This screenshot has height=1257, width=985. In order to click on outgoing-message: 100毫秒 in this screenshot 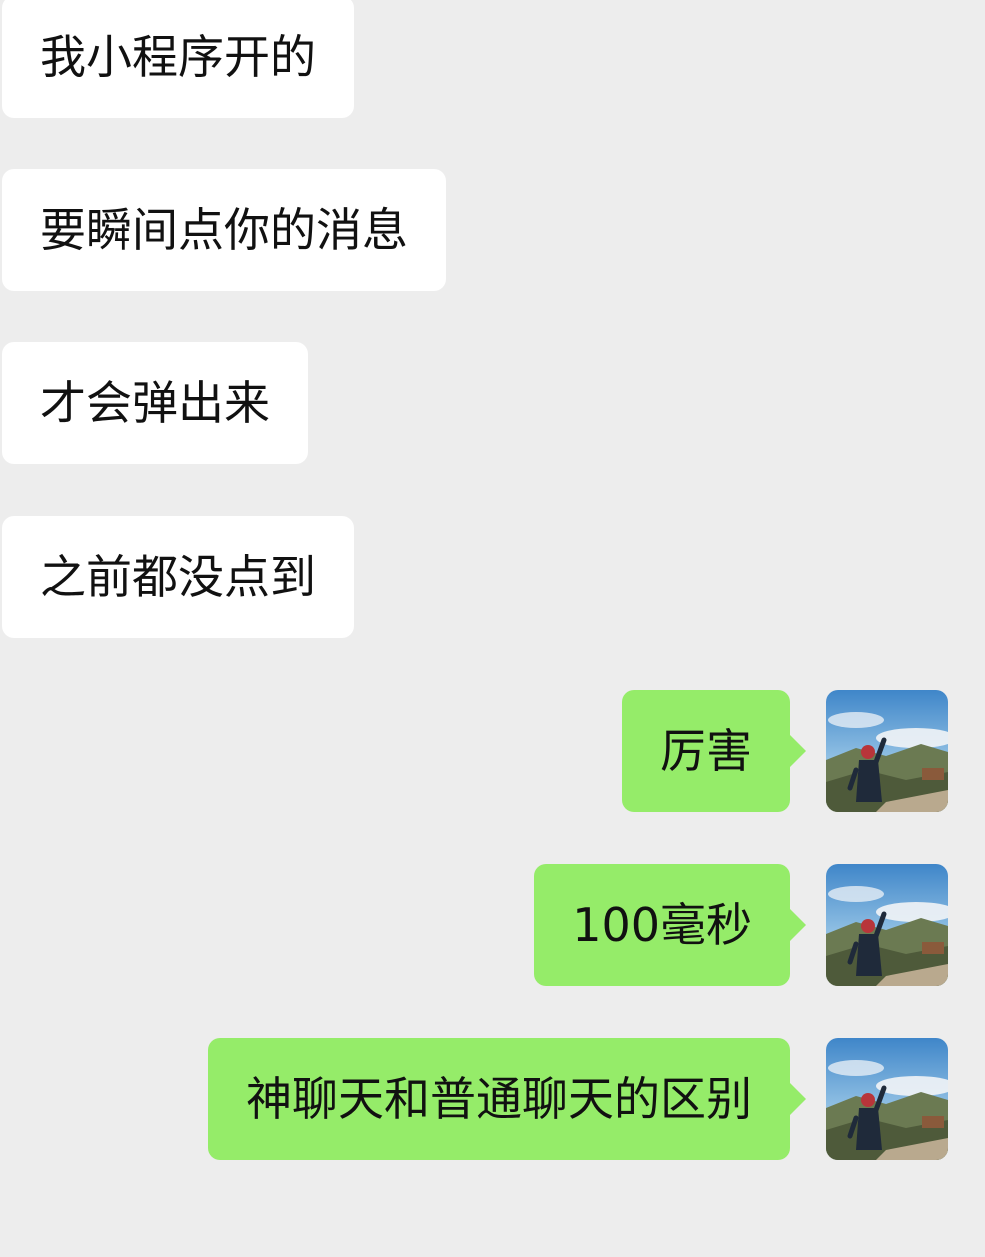, I will do `click(670, 925)`.